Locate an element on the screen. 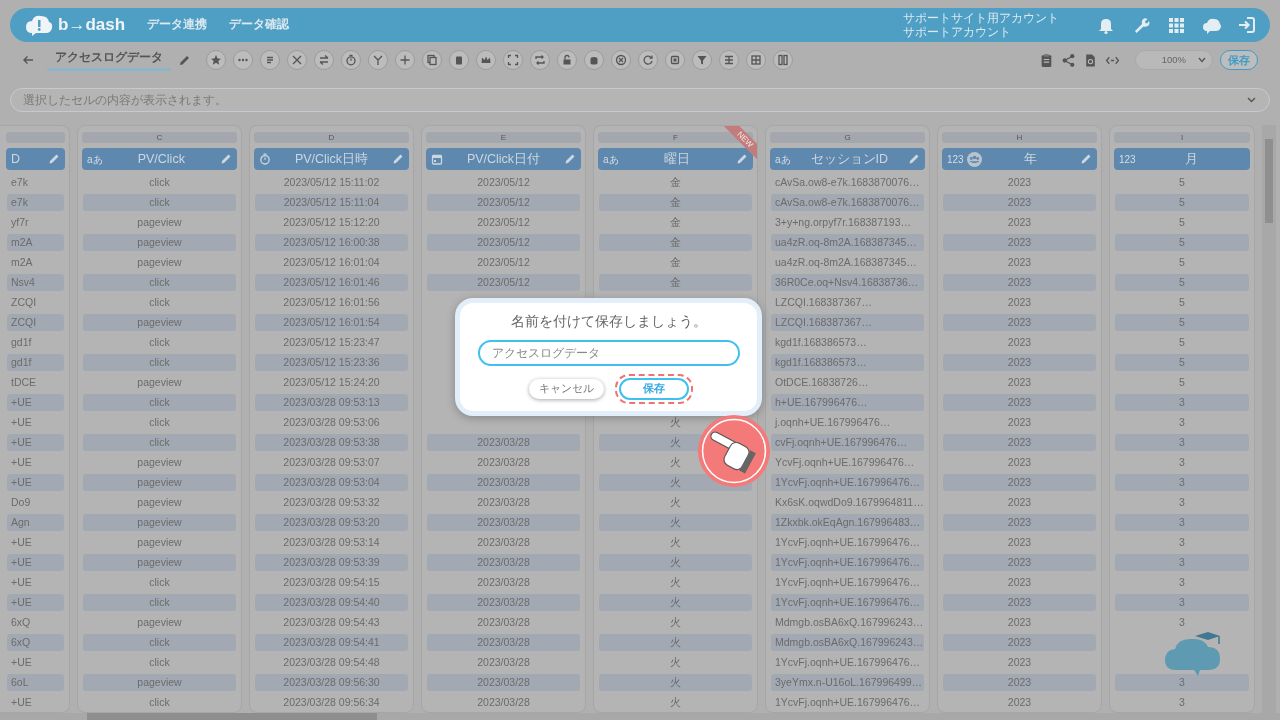 This screenshot has height=720, width=1280. clipboard-icon is located at coordinates (1046, 60).